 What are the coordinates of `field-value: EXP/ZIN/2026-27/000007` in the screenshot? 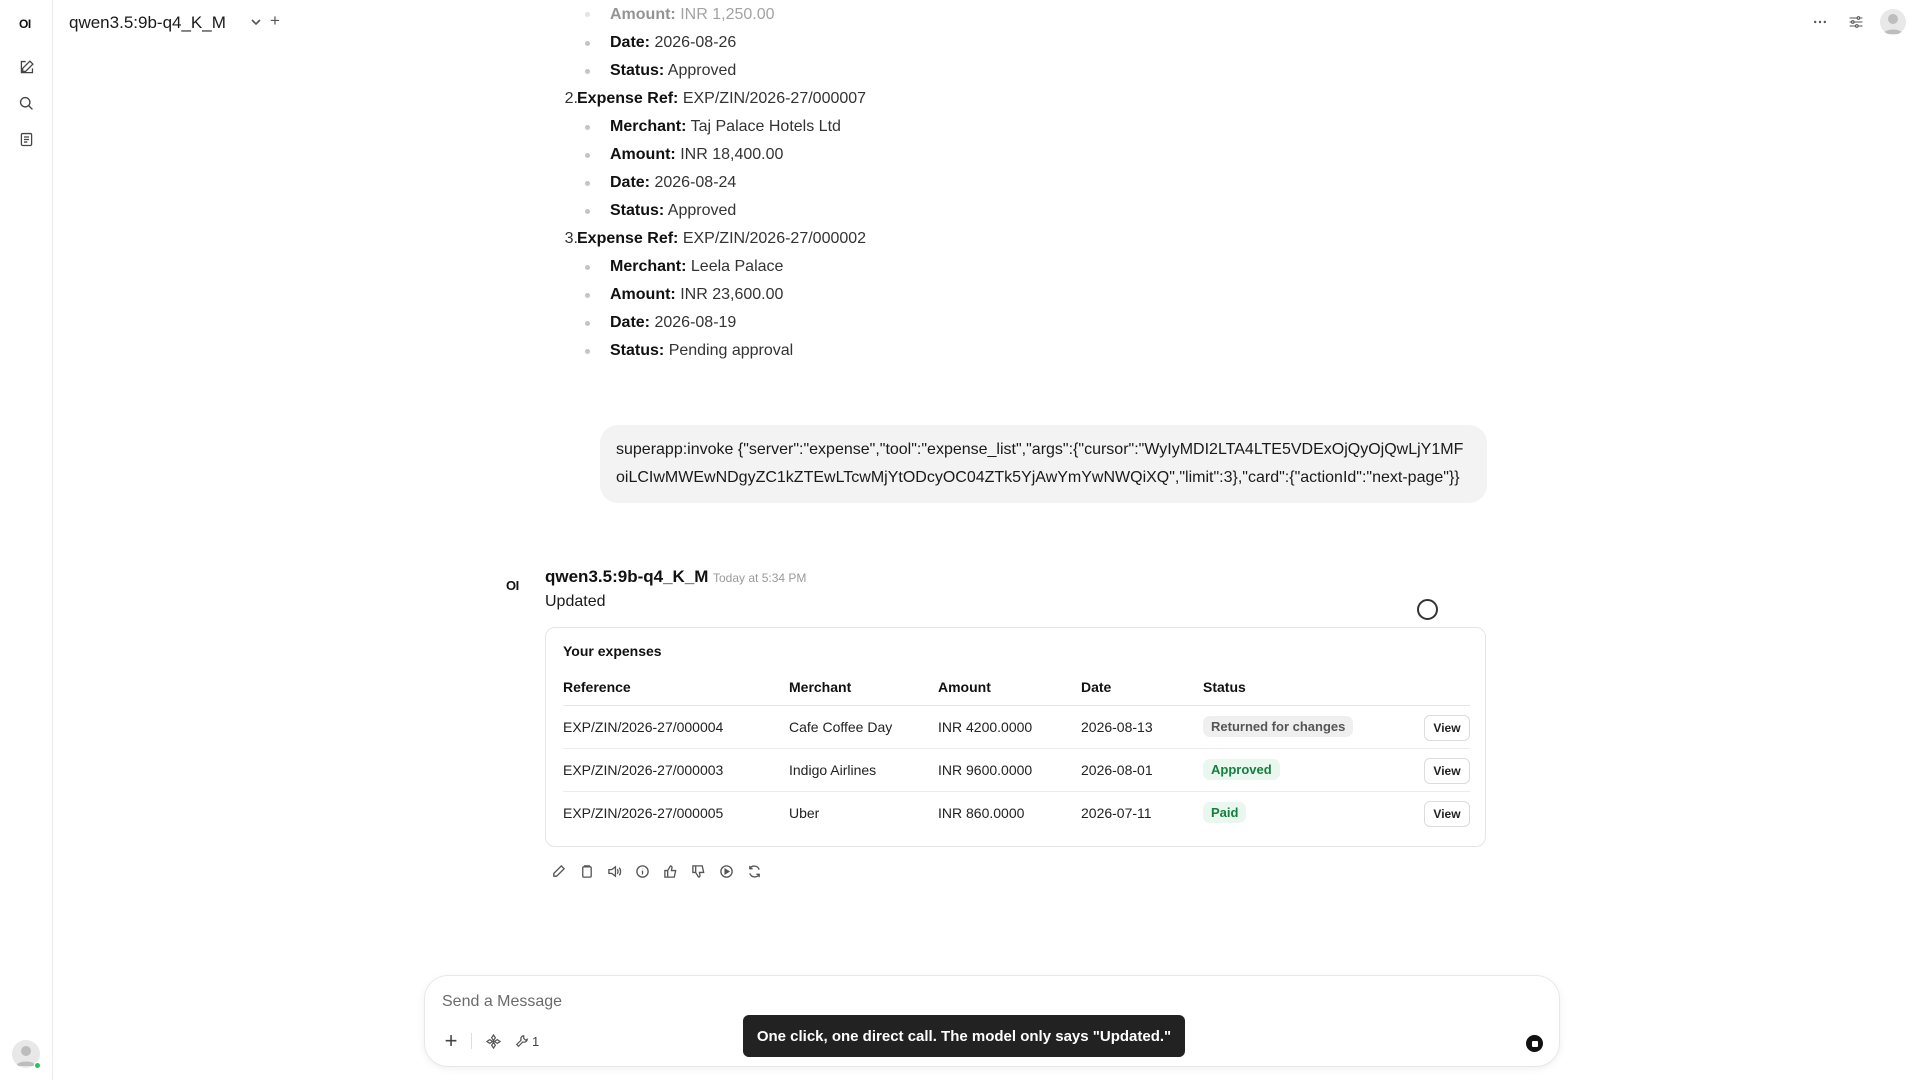 It's located at (774, 98).